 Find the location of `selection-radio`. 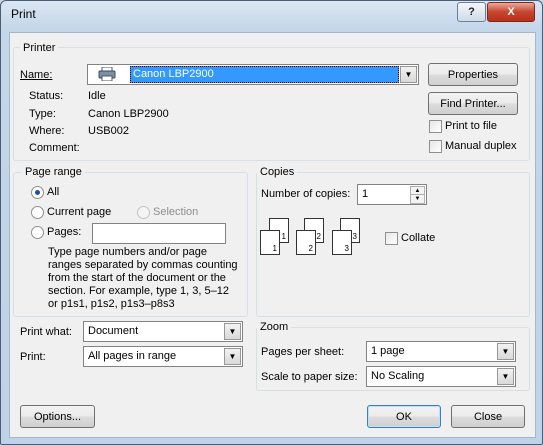

selection-radio is located at coordinates (143, 212).